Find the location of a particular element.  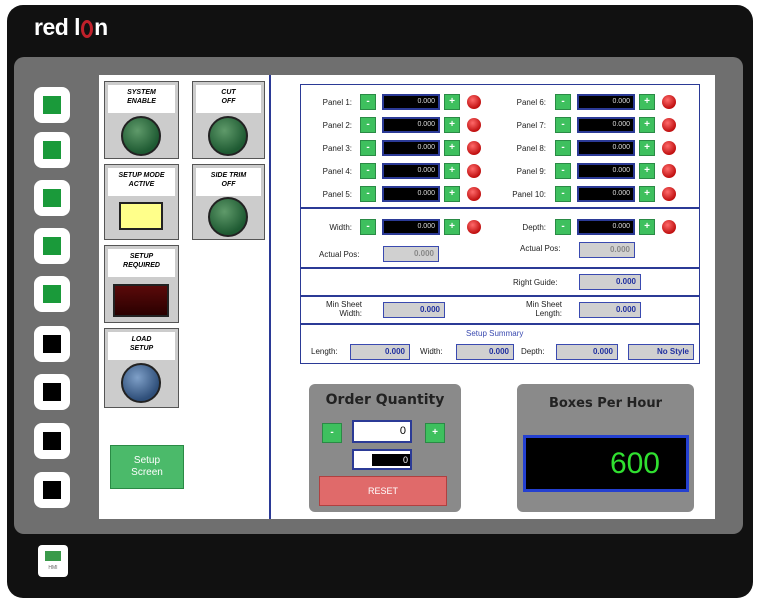

order-quantity-field: 0 is located at coordinates (382, 431).